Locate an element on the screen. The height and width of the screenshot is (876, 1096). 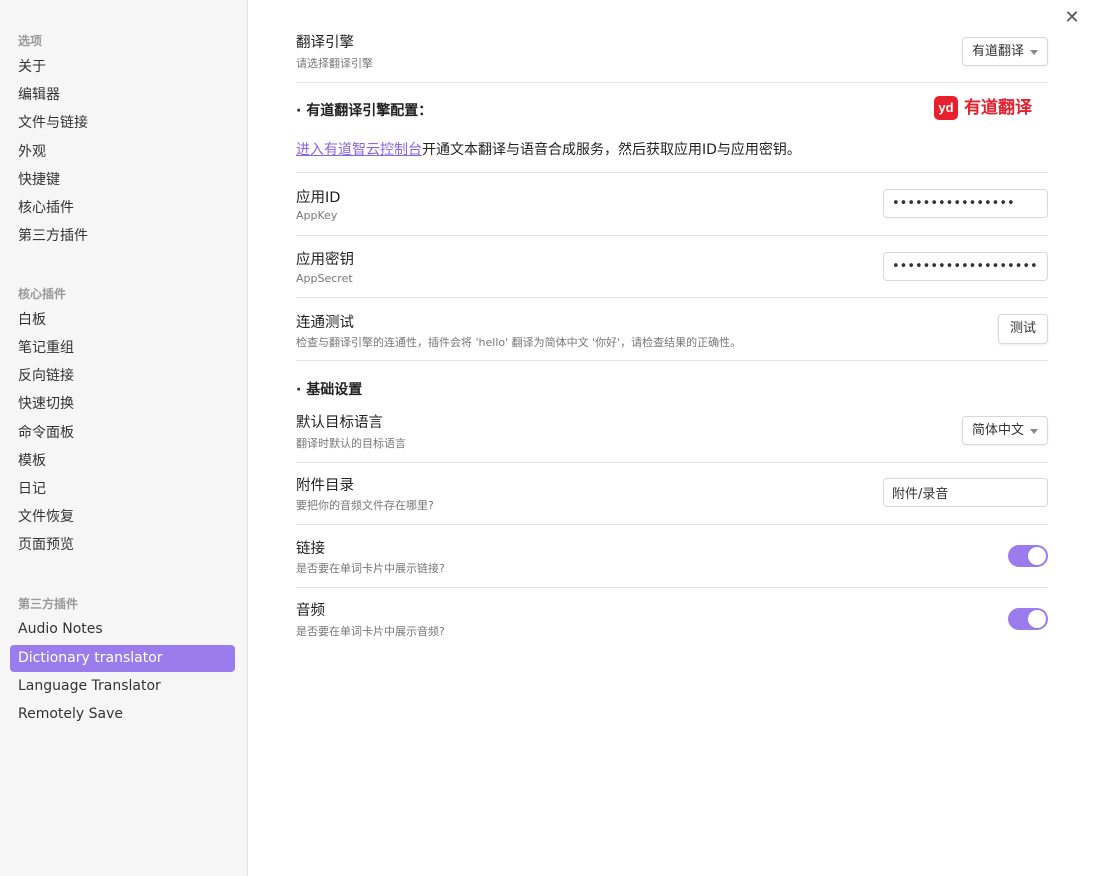
engine-title: 翻译引擎 is located at coordinates (325, 43).